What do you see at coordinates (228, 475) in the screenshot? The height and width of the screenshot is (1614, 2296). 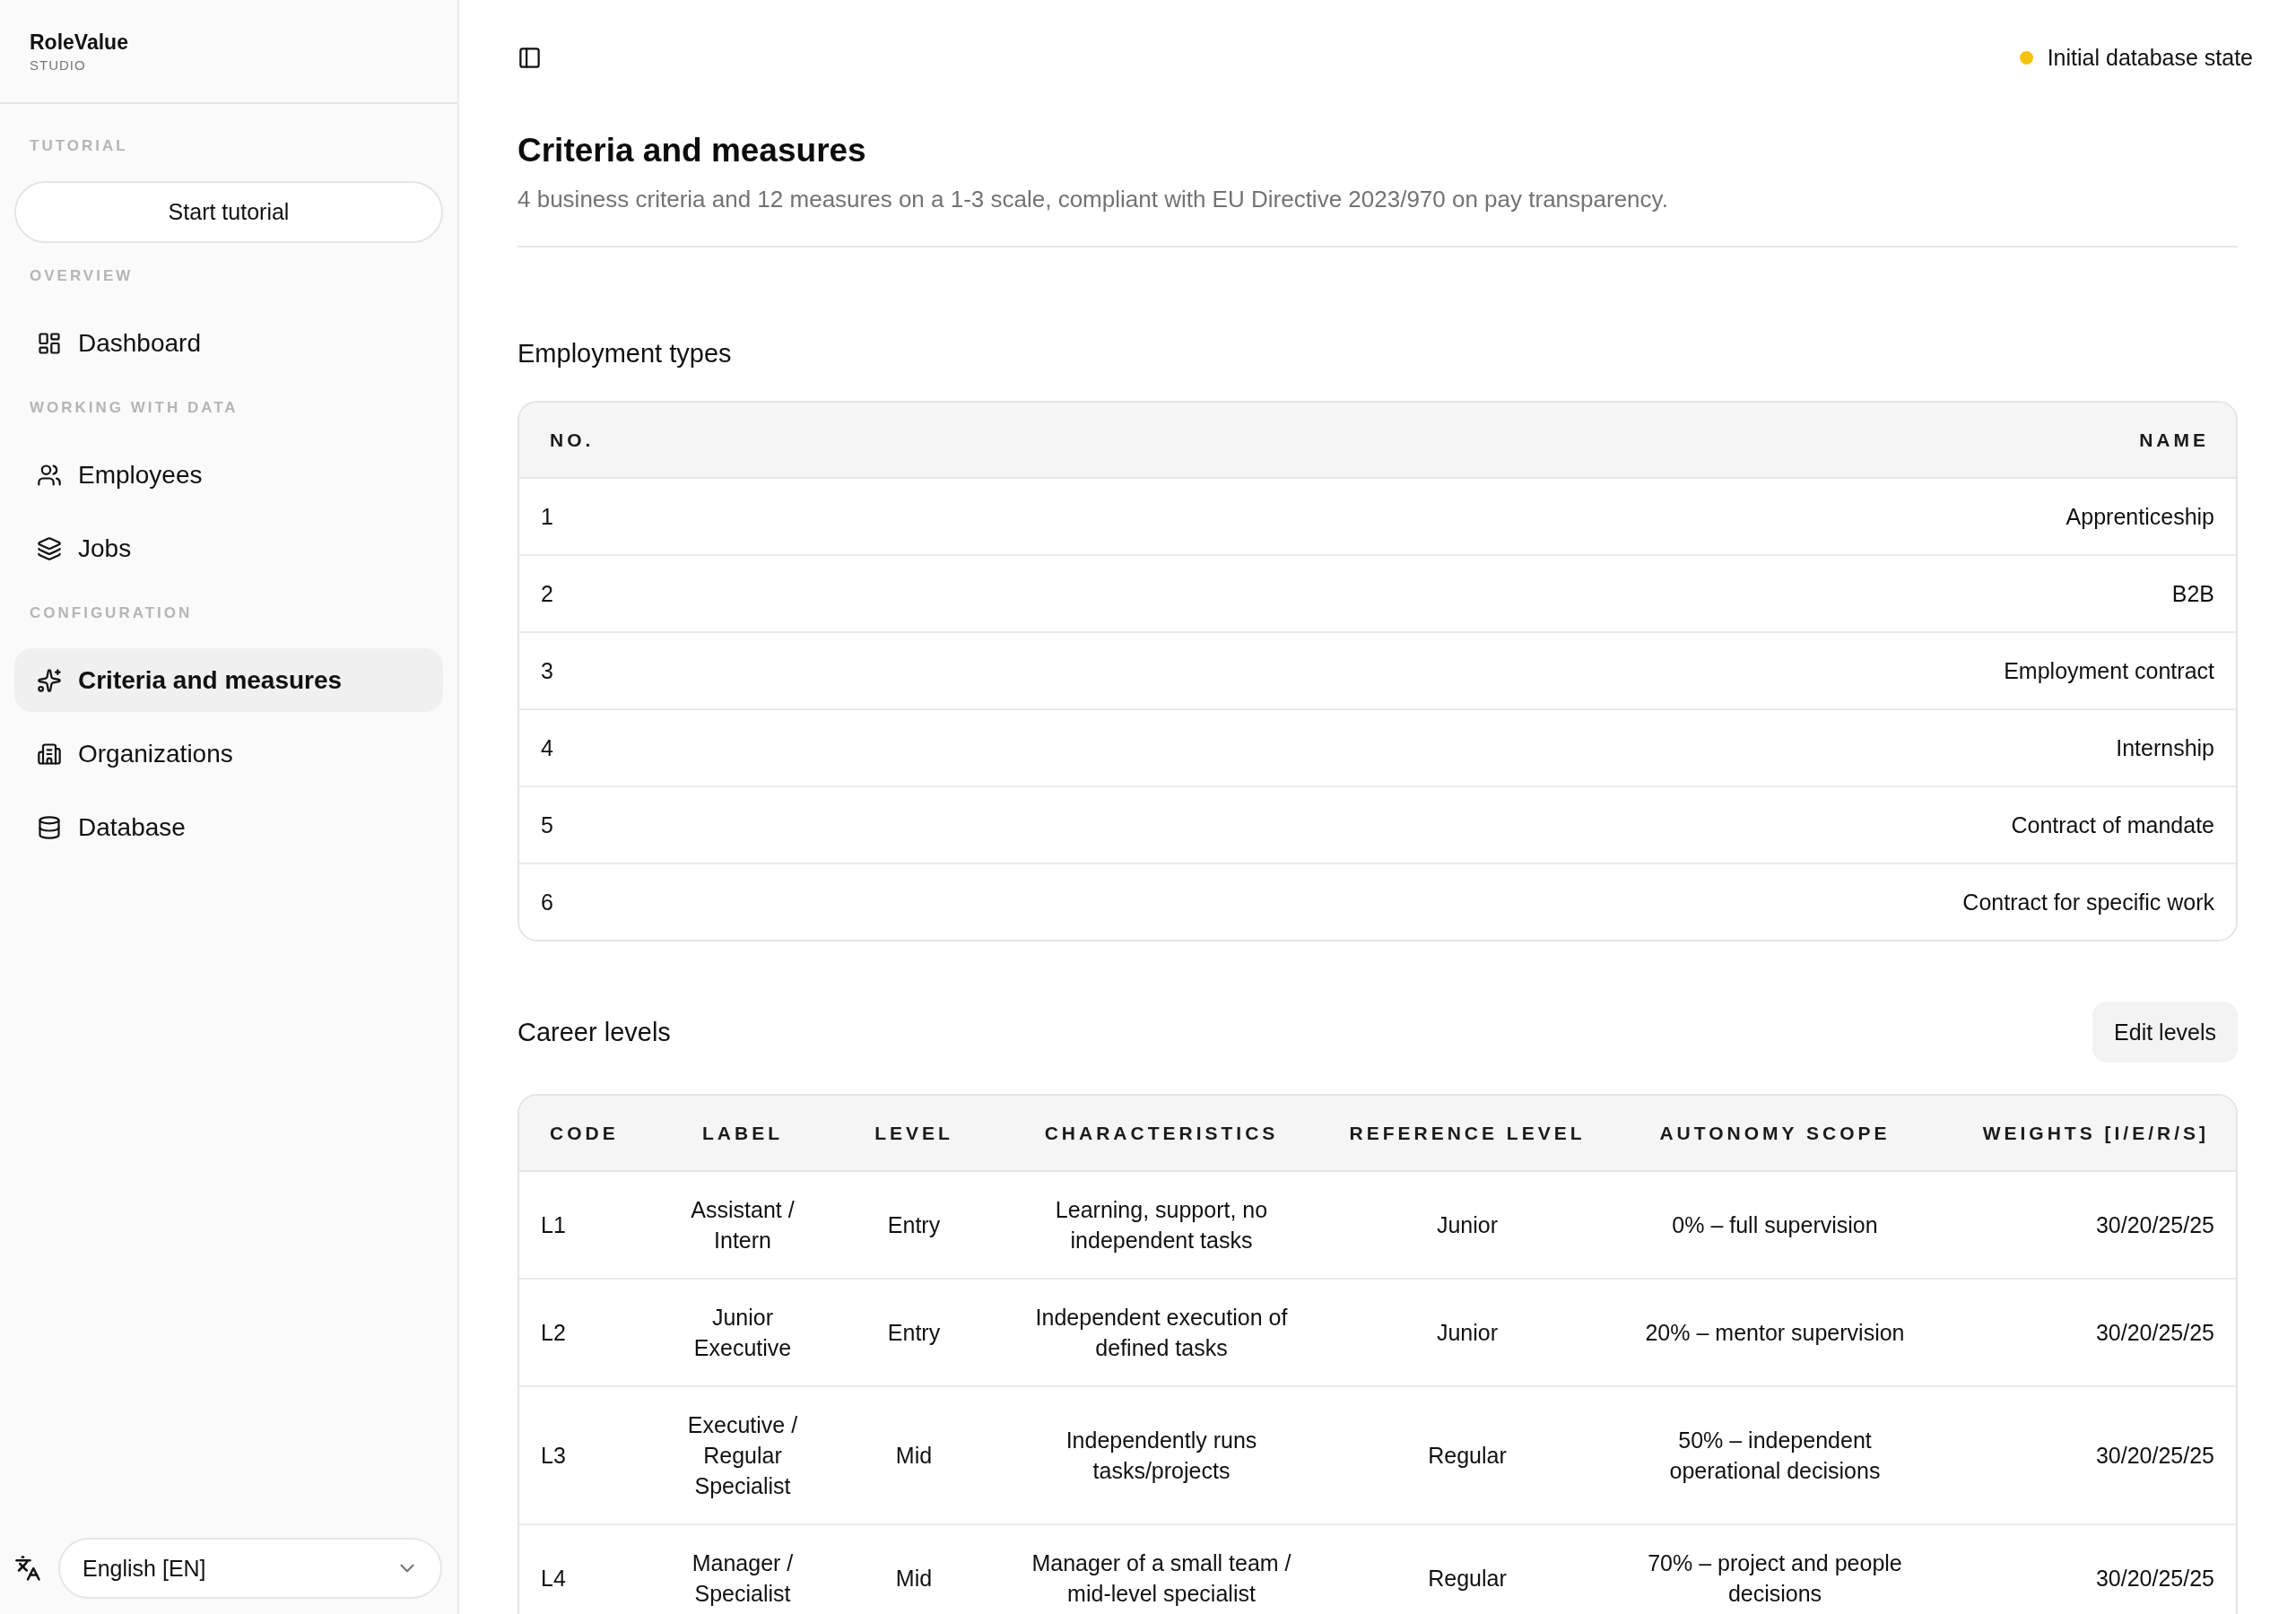 I see `nav-item: Employees` at bounding box center [228, 475].